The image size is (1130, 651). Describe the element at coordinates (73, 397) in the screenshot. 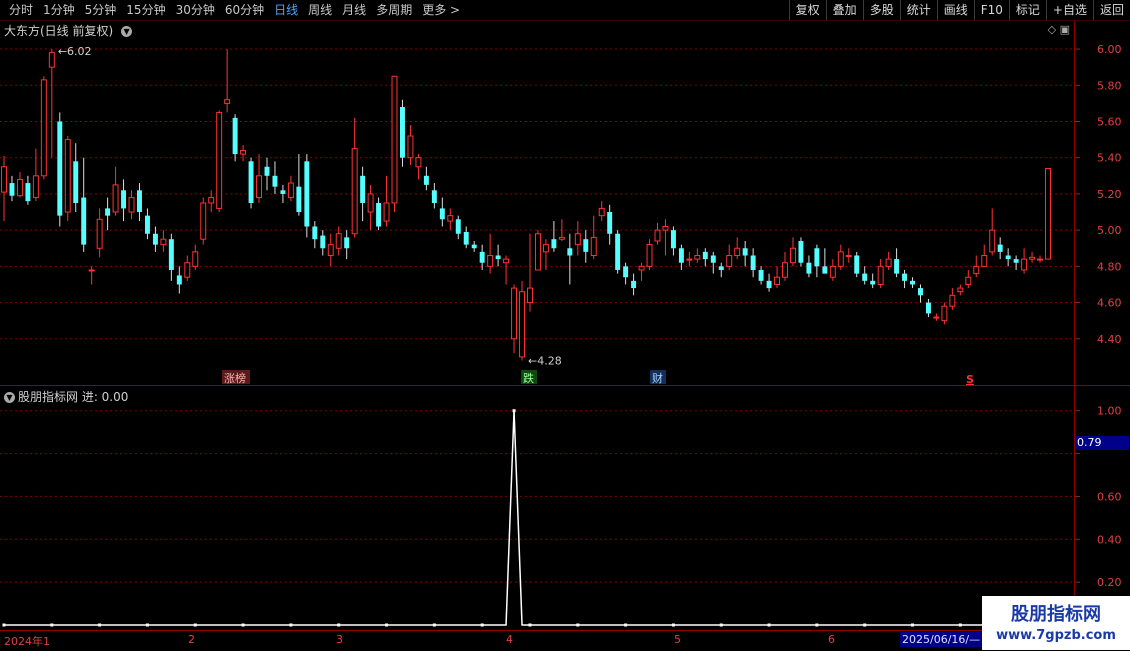

I see `indicator-title-text: 股朋指标网 进: 0.00` at that location.